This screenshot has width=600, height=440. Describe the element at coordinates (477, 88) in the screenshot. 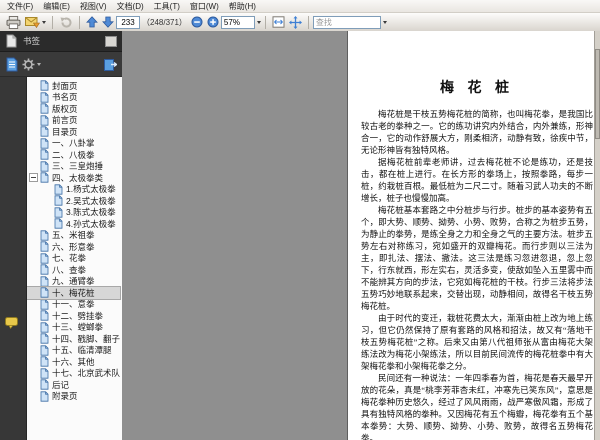

I see `chapter-title: 梅 花 桩` at that location.